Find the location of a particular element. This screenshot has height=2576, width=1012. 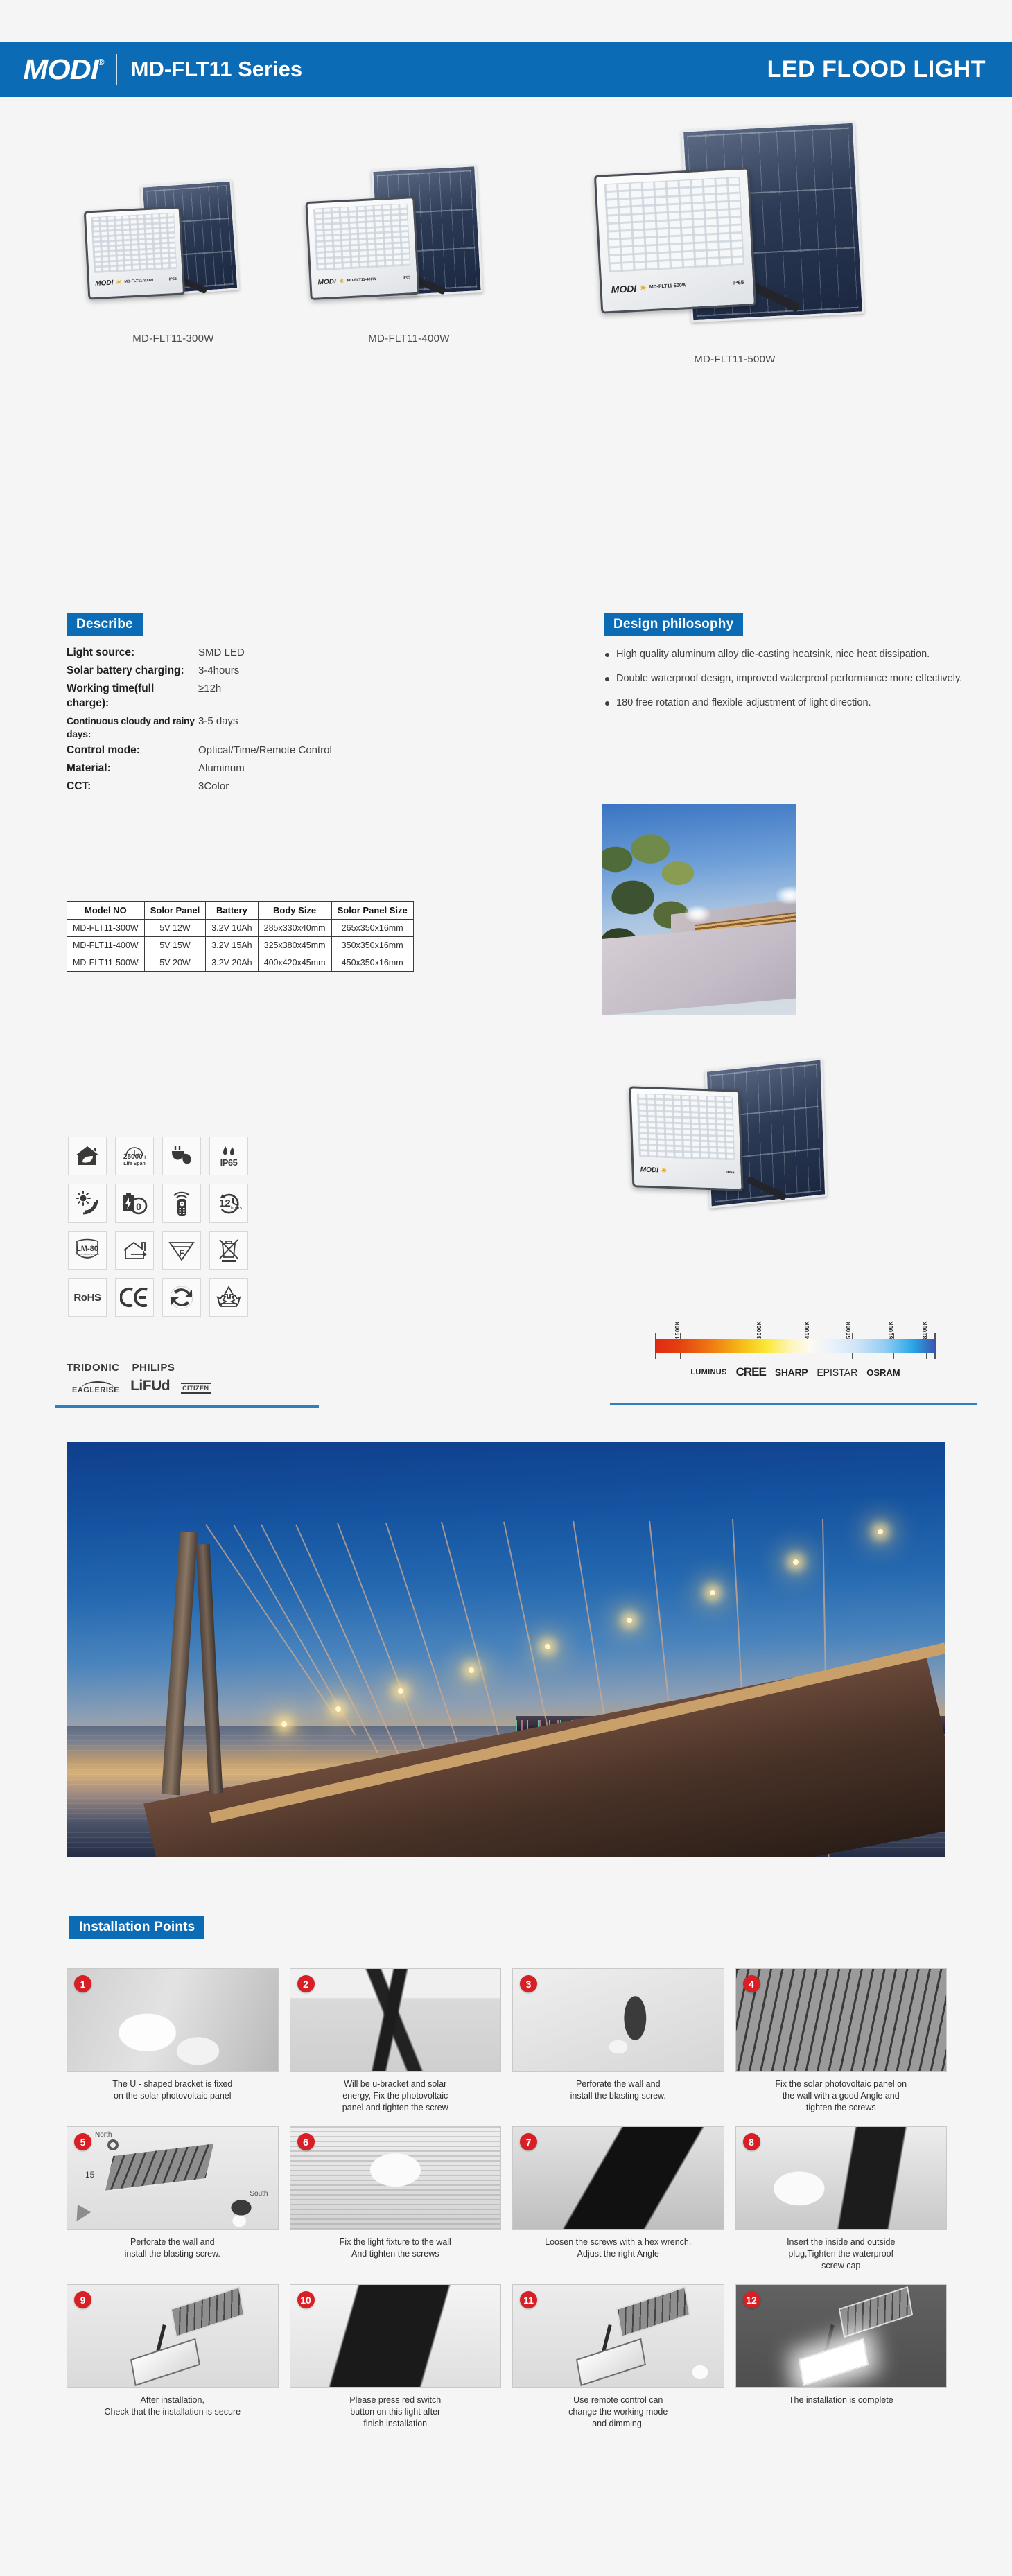

step-image: 1 is located at coordinates (173, 2020).